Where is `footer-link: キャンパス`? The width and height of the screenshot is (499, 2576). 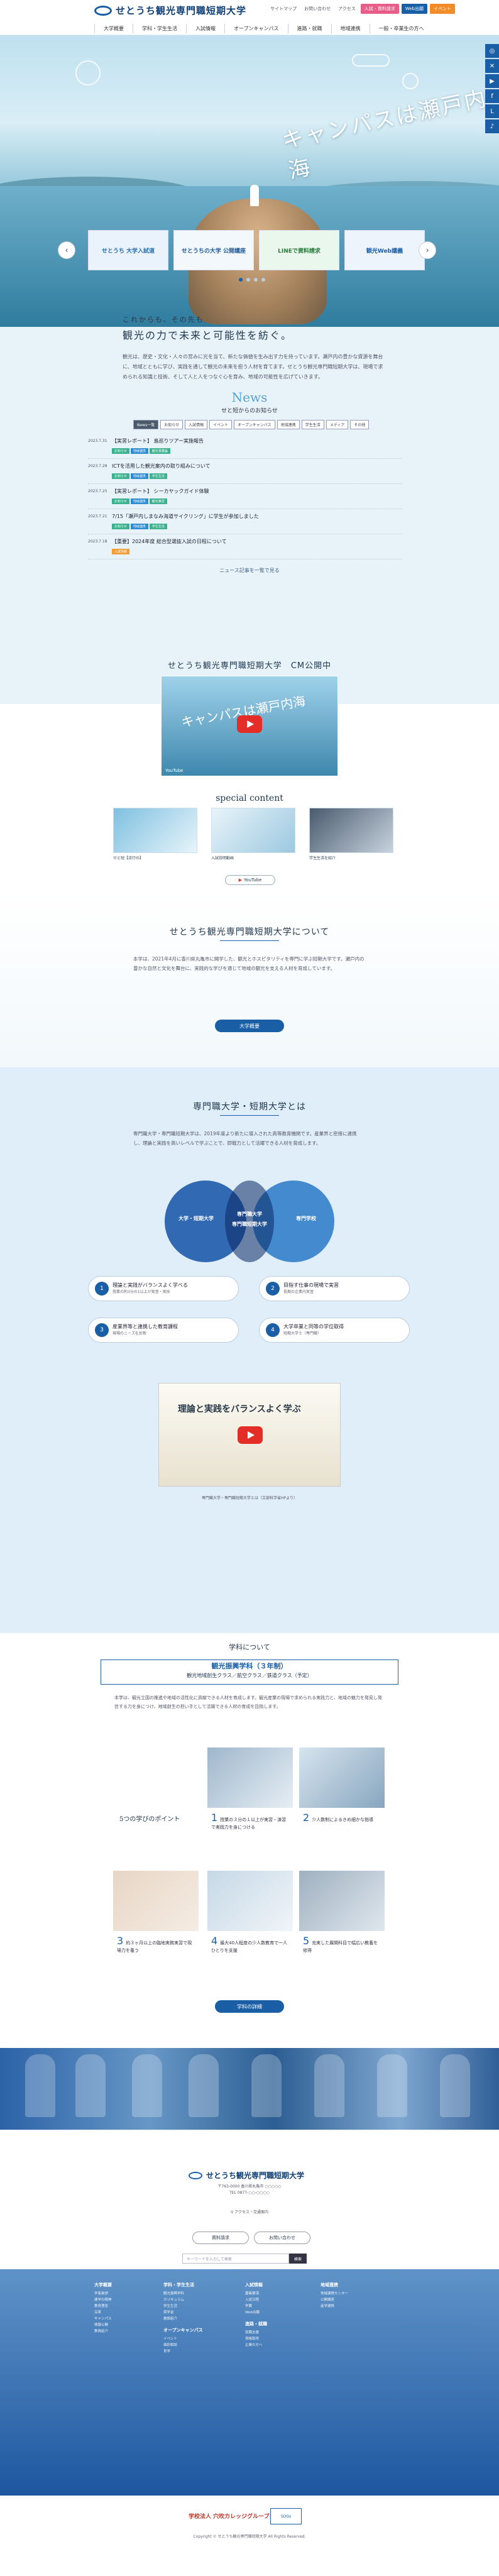 footer-link: キャンパス is located at coordinates (128, 2319).